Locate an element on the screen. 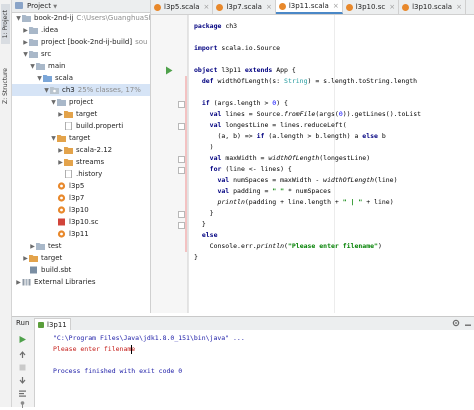 The width and height of the screenshot is (474, 410). tree-item-label: src is located at coordinates (46, 54).